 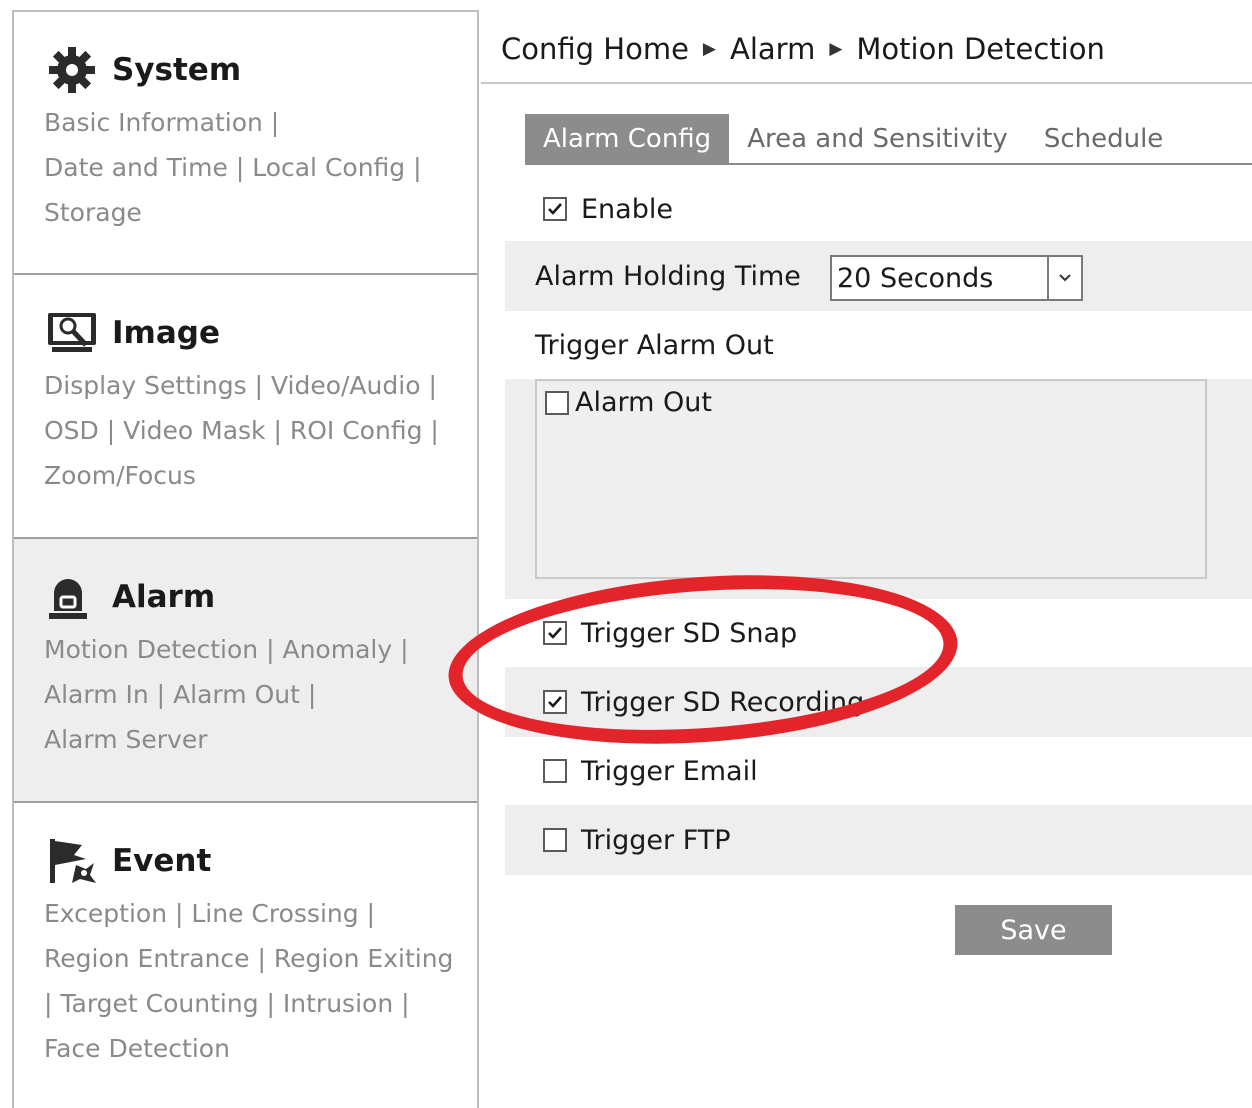 What do you see at coordinates (93, 212) in the screenshot?
I see `link-storage: Storage` at bounding box center [93, 212].